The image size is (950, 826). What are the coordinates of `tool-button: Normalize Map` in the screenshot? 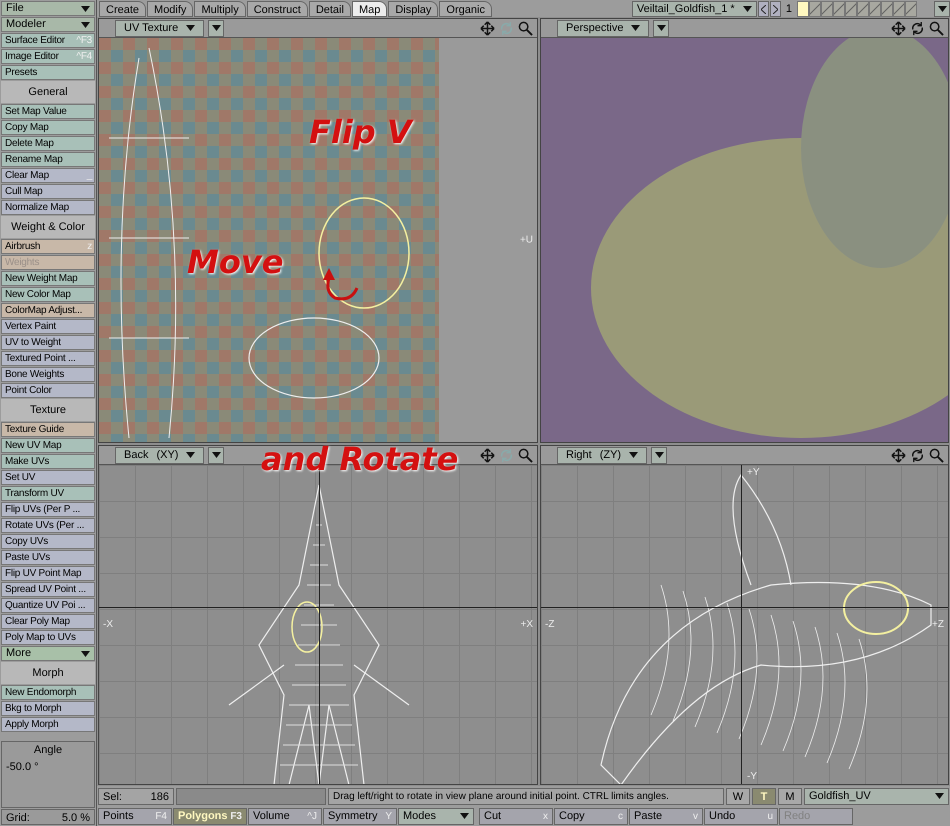 It's located at (48, 207).